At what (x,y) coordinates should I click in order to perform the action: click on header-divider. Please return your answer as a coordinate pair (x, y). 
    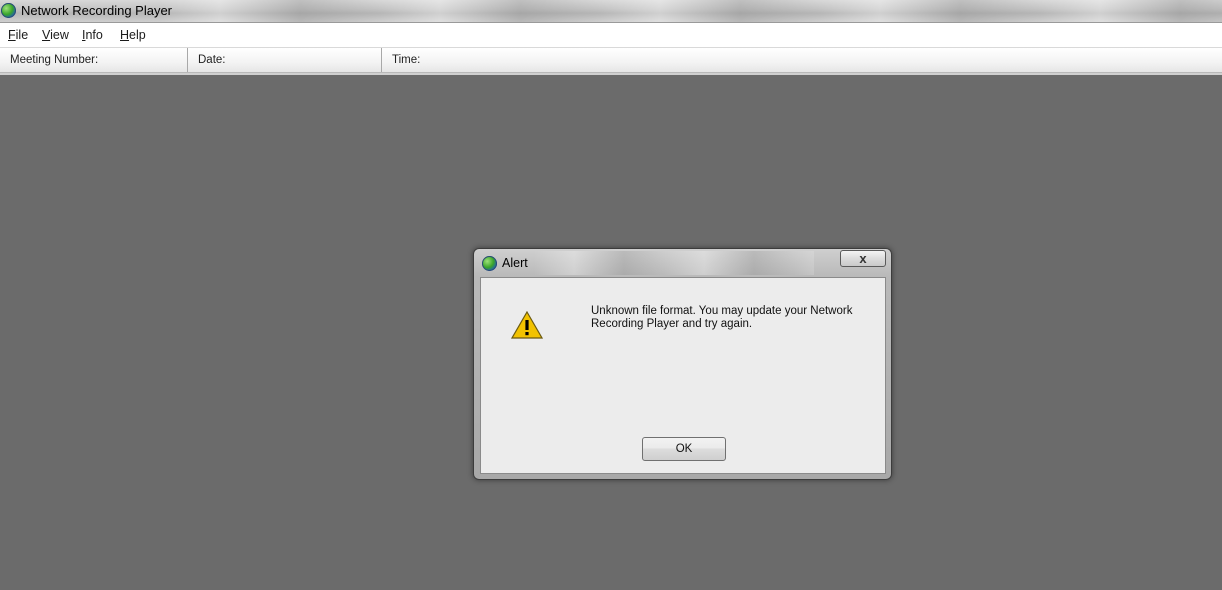
    Looking at the image, I should click on (611, 74).